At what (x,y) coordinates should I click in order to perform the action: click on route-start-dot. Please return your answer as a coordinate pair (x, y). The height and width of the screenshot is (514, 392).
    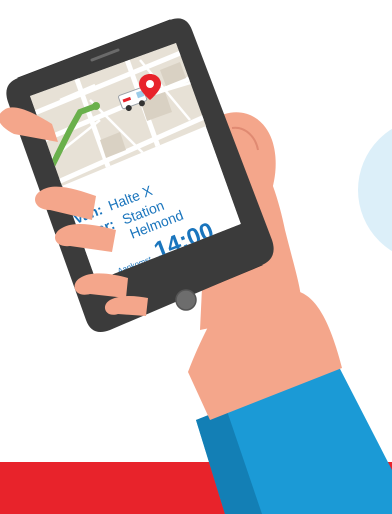
    Looking at the image, I should click on (96, 106).